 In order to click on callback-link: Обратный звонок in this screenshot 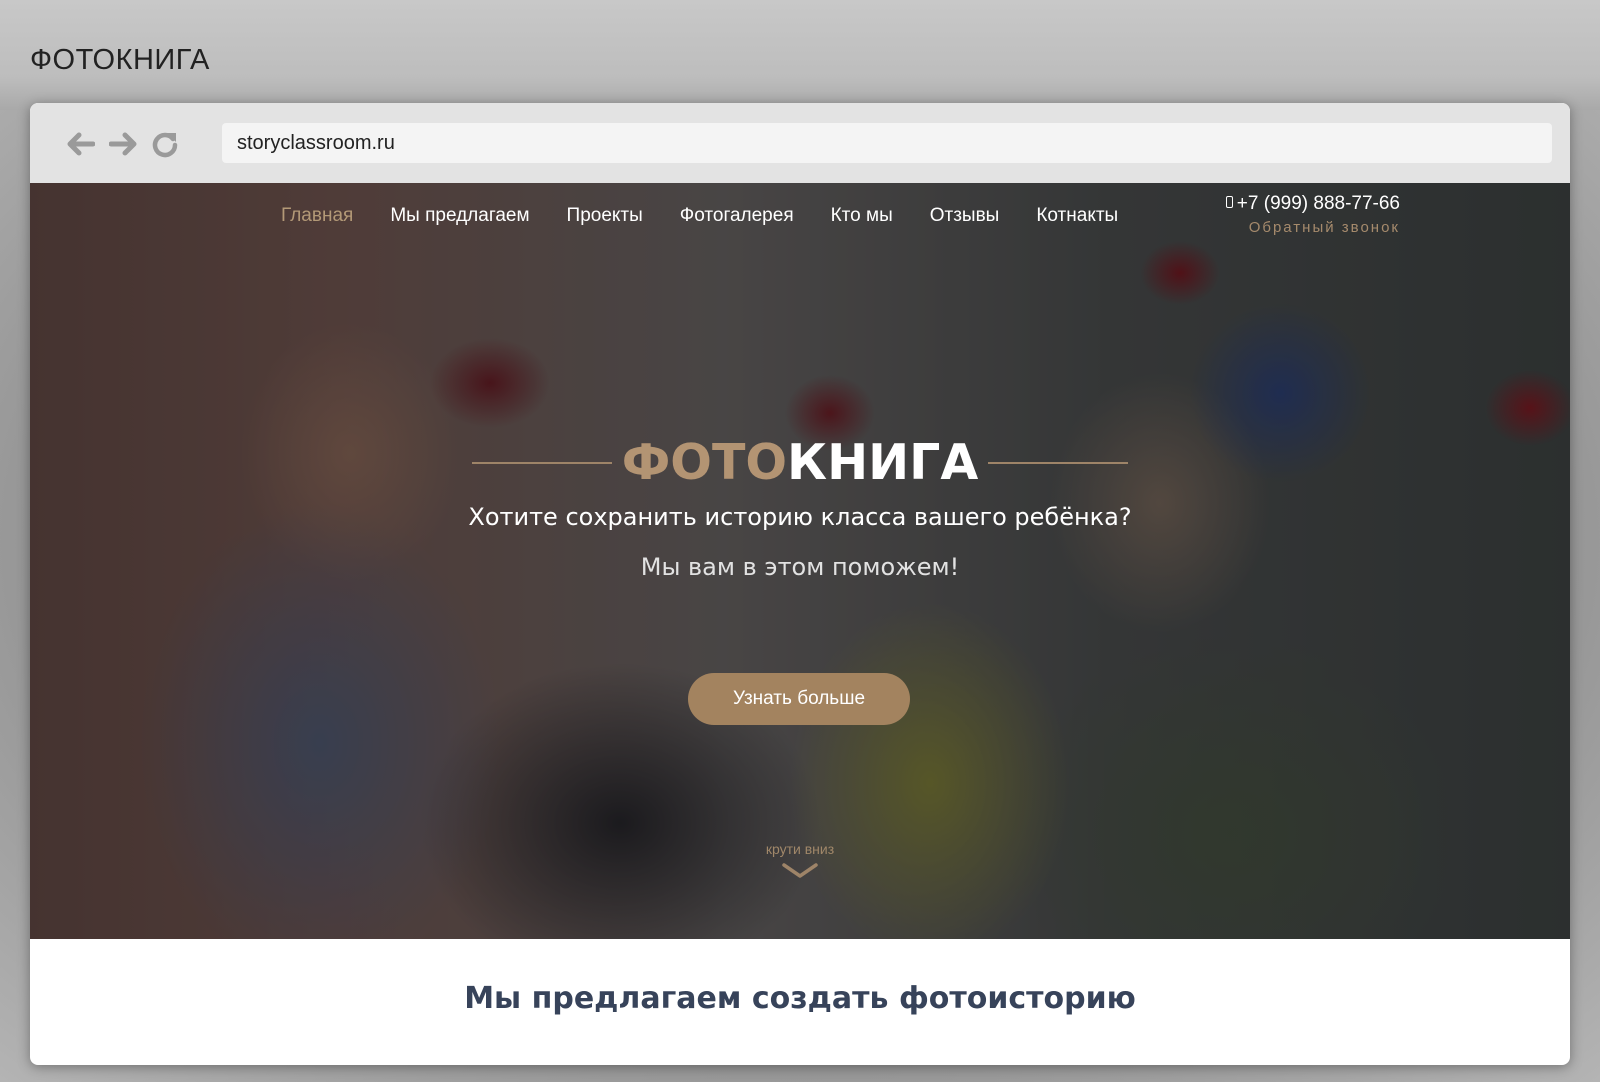, I will do `click(1290, 227)`.